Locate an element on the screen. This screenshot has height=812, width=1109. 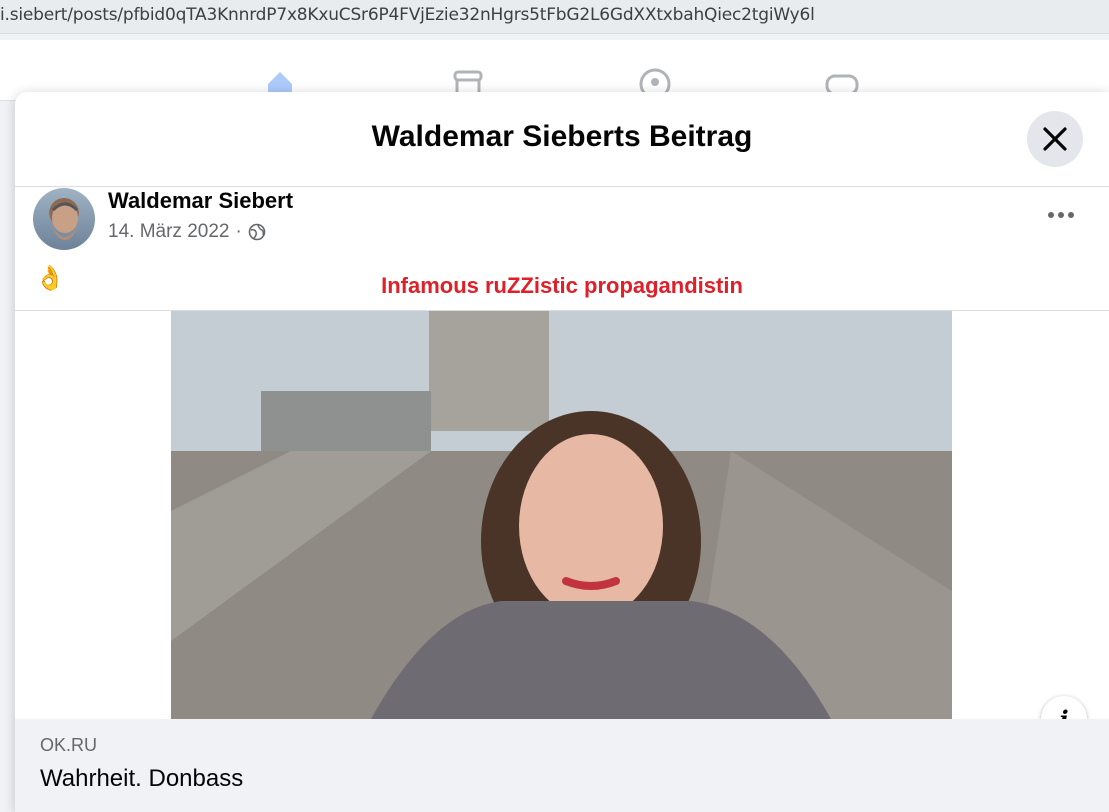
close-icon is located at coordinates (1055, 139).